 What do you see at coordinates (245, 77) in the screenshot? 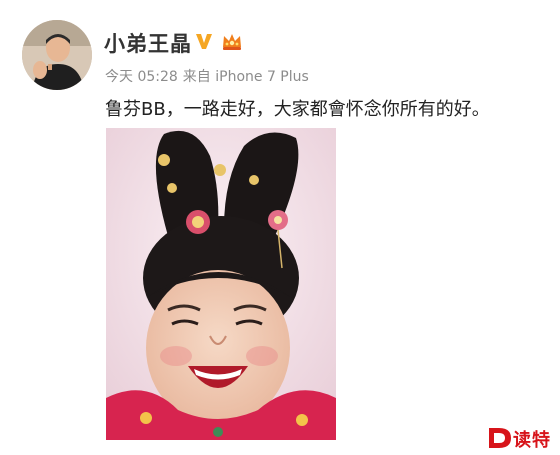
I see `post-source: 来自 iPhone 7 Plus` at bounding box center [245, 77].